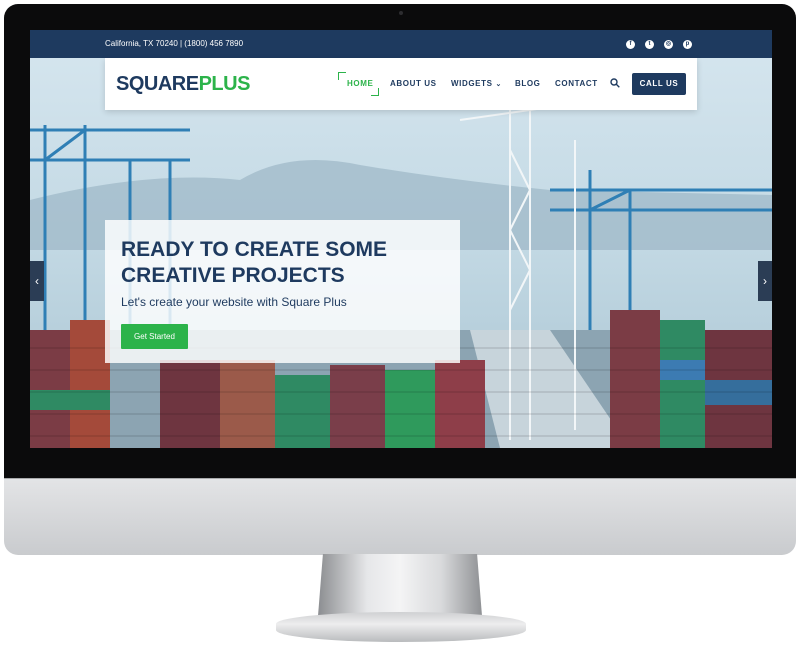 The height and width of the screenshot is (648, 800). I want to click on hero-title: READY TO CREATE SOME CREATIVE PROJECTS, so click(254, 263).